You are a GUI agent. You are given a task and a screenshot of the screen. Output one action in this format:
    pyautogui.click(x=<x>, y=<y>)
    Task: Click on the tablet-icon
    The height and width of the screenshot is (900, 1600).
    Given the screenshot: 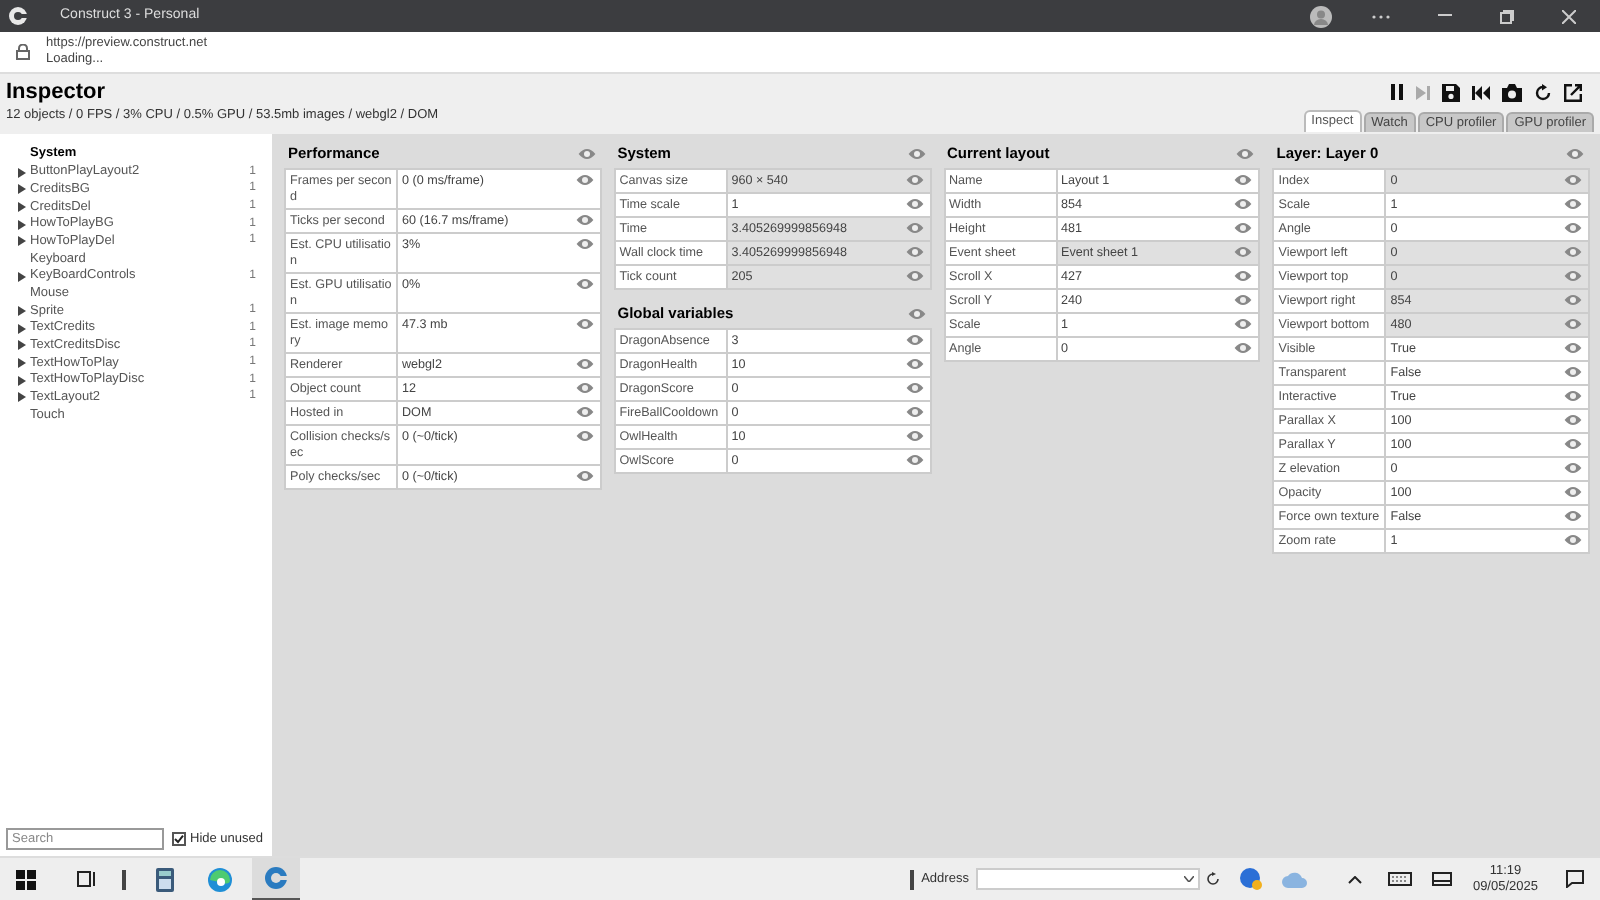 What is the action you would take?
    pyautogui.click(x=1442, y=879)
    